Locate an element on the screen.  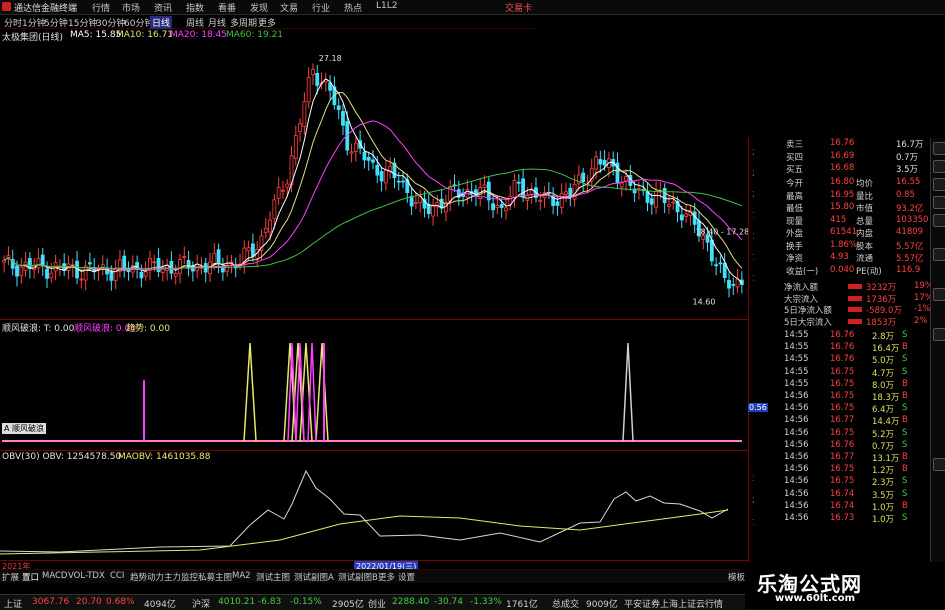
sidebar-rsi-icon is located at coordinates (939, 254).